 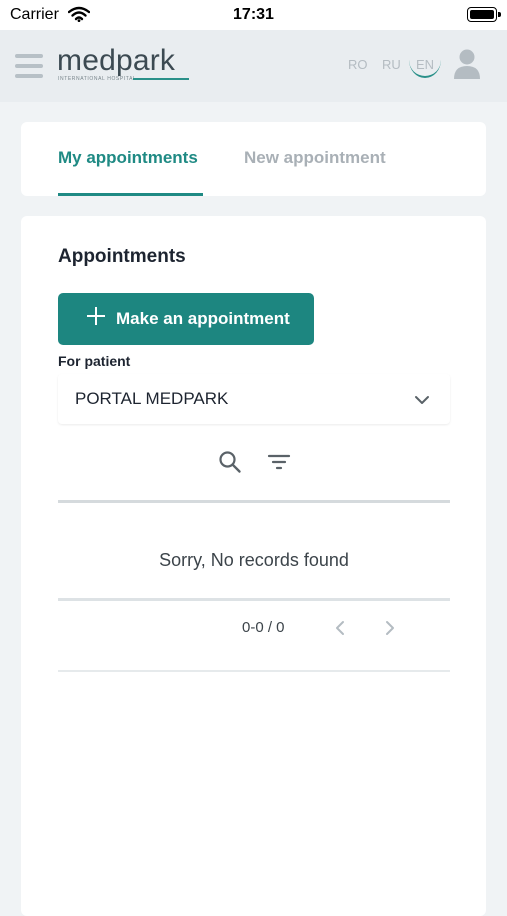 What do you see at coordinates (96, 315) in the screenshot?
I see `plus-icon` at bounding box center [96, 315].